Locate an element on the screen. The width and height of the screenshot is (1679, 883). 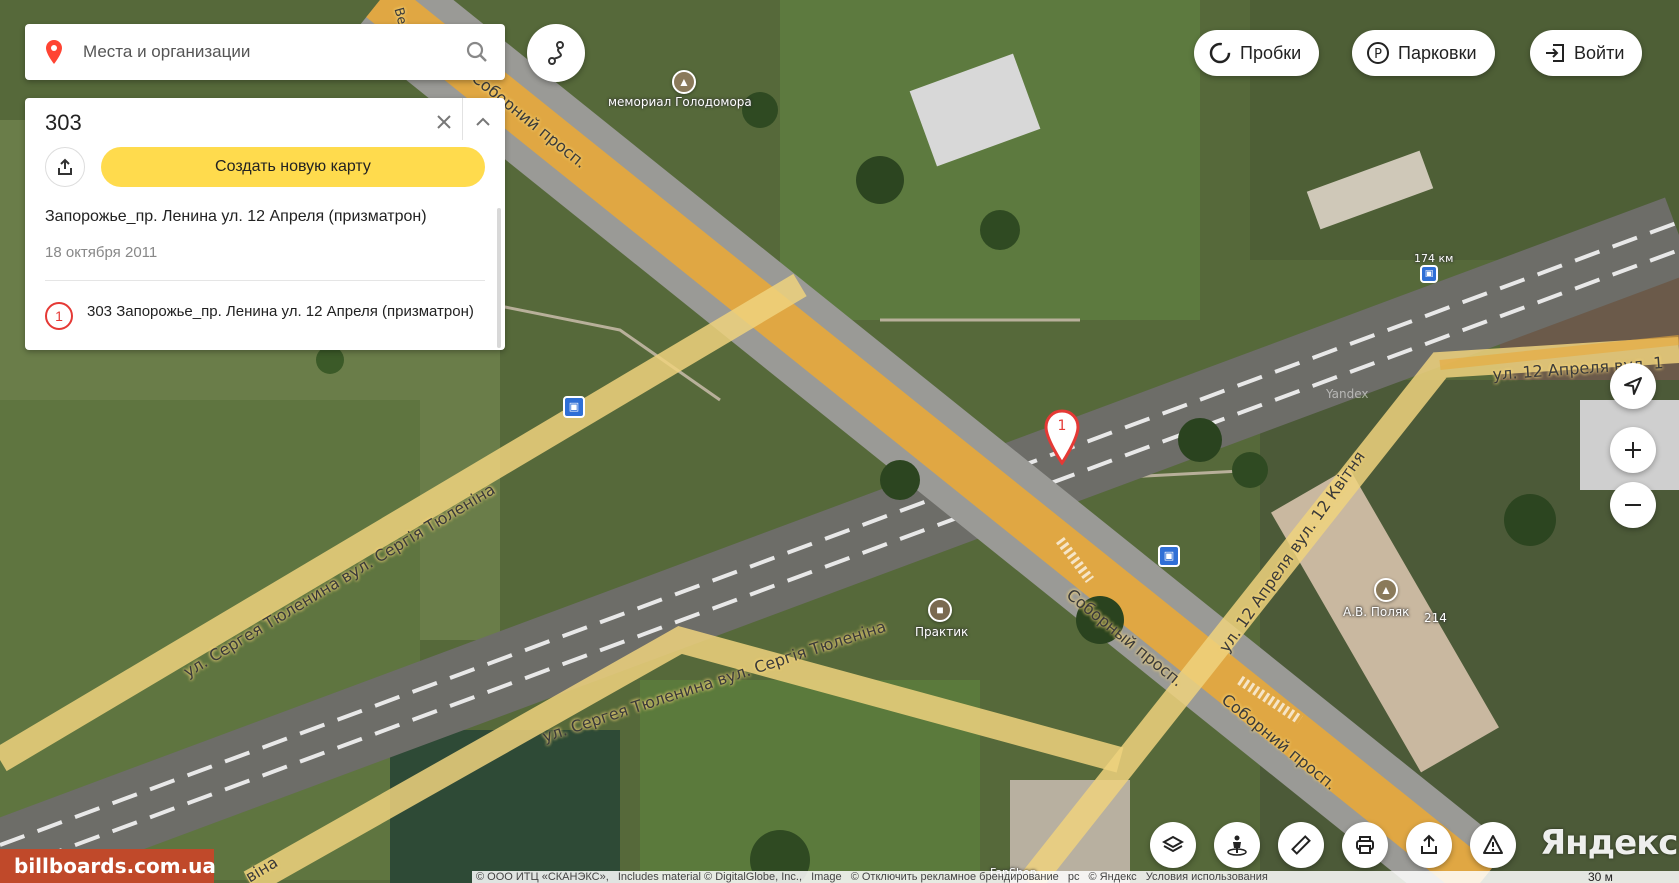
printer-icon is located at coordinates (1365, 845).